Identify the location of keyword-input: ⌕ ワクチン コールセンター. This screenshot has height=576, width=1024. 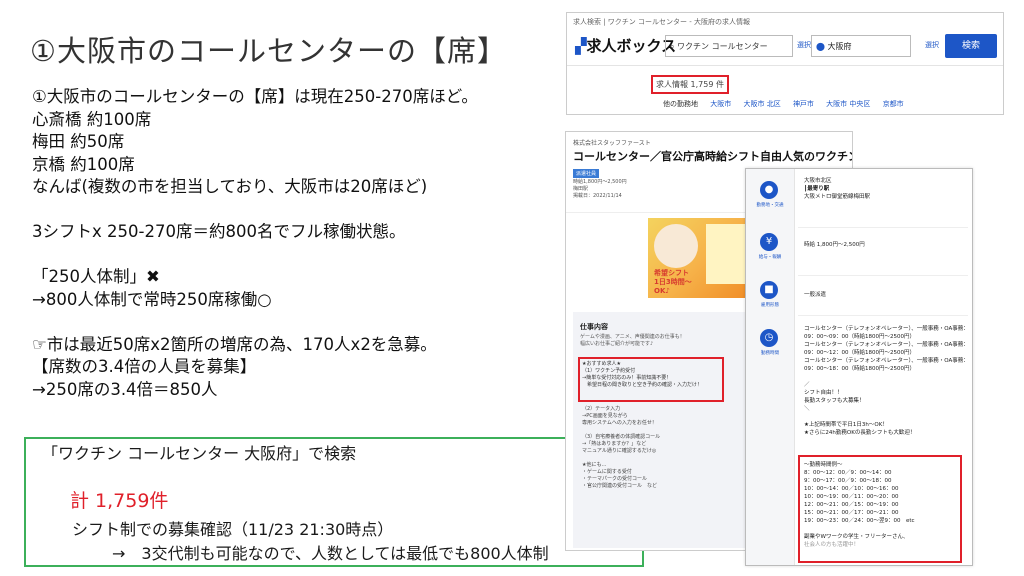
(729, 46).